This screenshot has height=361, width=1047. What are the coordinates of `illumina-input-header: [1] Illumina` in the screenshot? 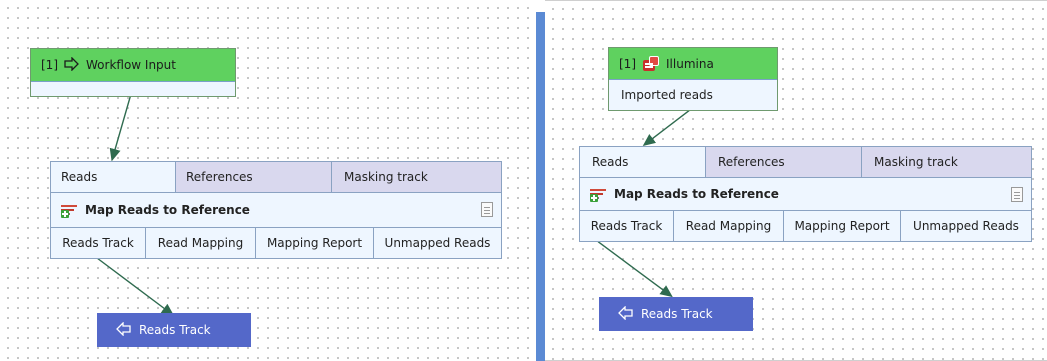 It's located at (693, 63).